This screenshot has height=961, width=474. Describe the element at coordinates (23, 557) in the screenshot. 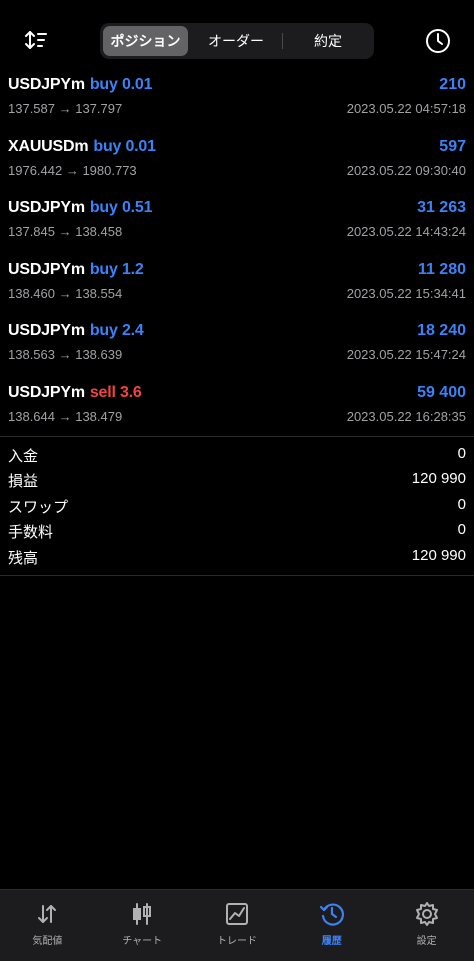

I see `summary-label: 残高` at that location.